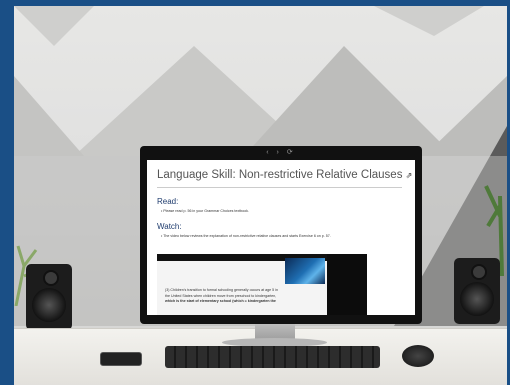  I want to click on speaker-left, so click(49, 297).